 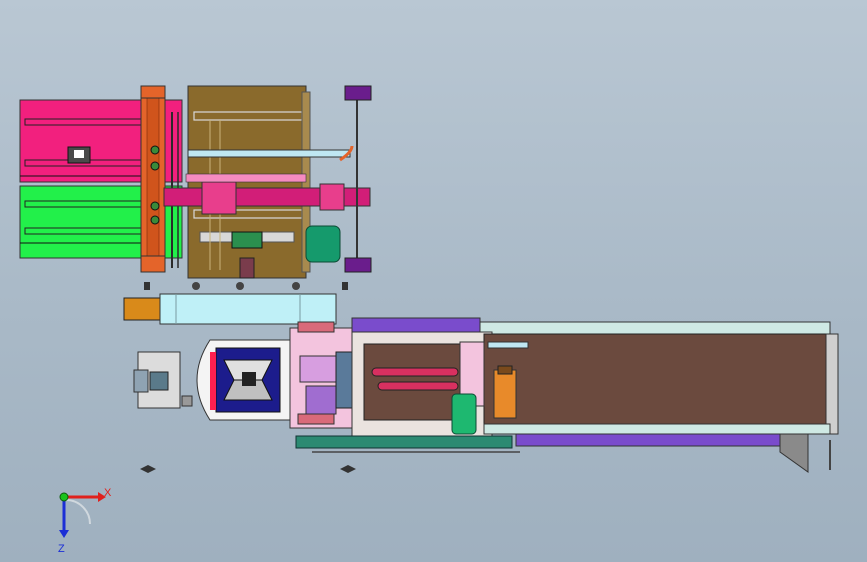 What do you see at coordinates (505, 370) in the screenshot?
I see `pump-head` at bounding box center [505, 370].